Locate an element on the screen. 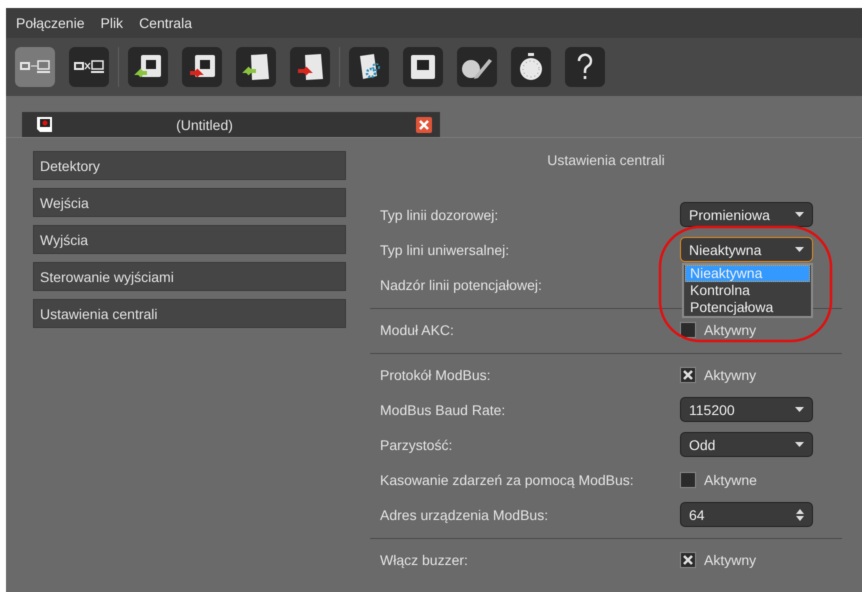  field-label: Typ lini uniwersalnej: is located at coordinates (445, 250).